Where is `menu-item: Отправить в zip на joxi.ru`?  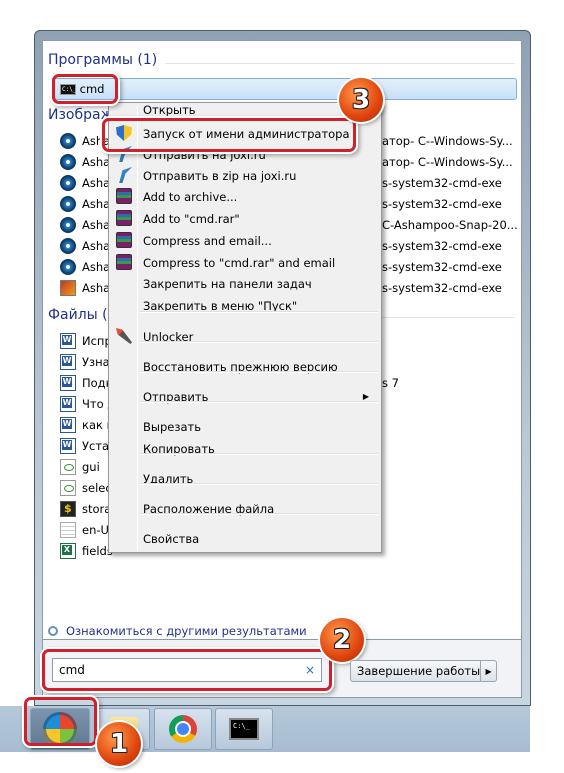
menu-item: Отправить в zip на joxi.ru is located at coordinates (245, 175).